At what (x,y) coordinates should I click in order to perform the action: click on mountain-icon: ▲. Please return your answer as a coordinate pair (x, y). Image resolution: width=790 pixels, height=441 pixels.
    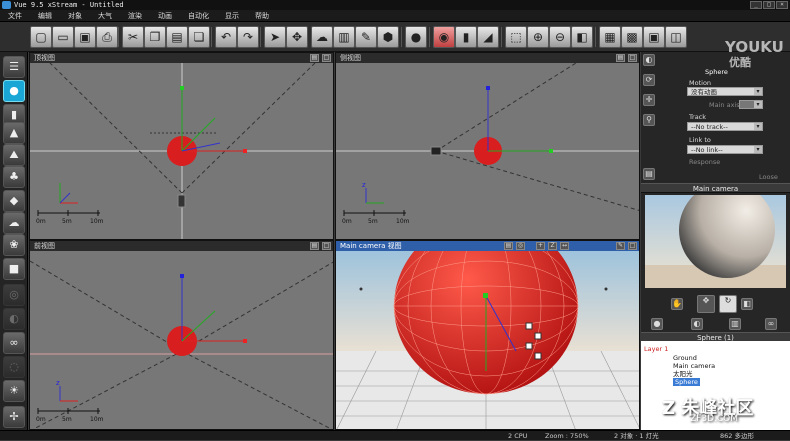
    Looking at the image, I should click on (14, 133).